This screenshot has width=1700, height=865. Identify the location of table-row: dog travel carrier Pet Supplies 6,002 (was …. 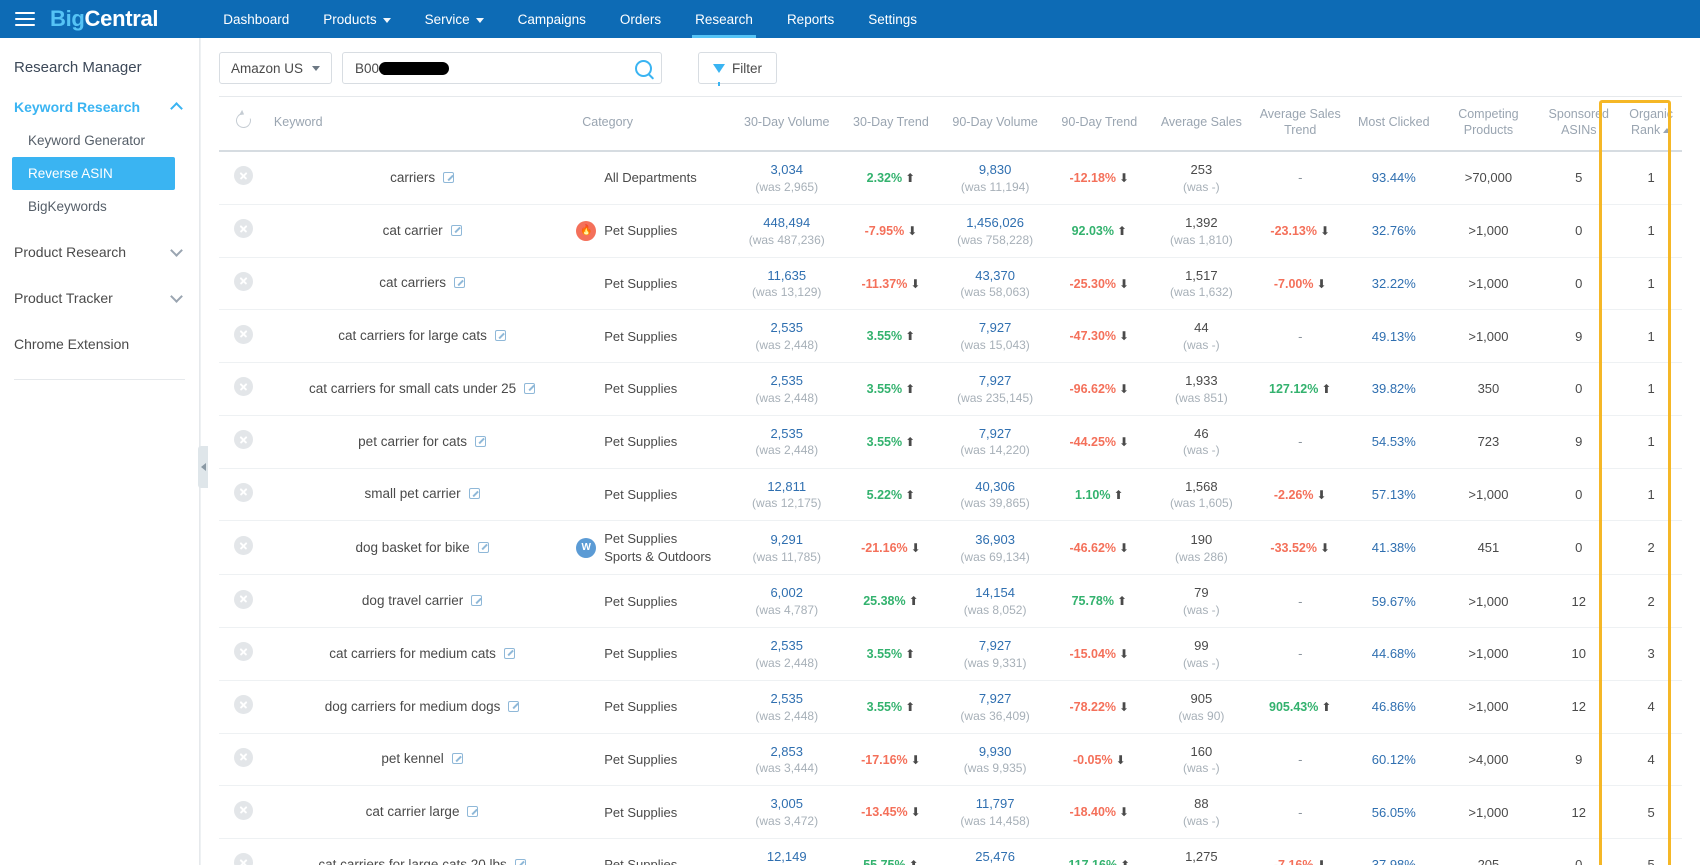
(950, 601).